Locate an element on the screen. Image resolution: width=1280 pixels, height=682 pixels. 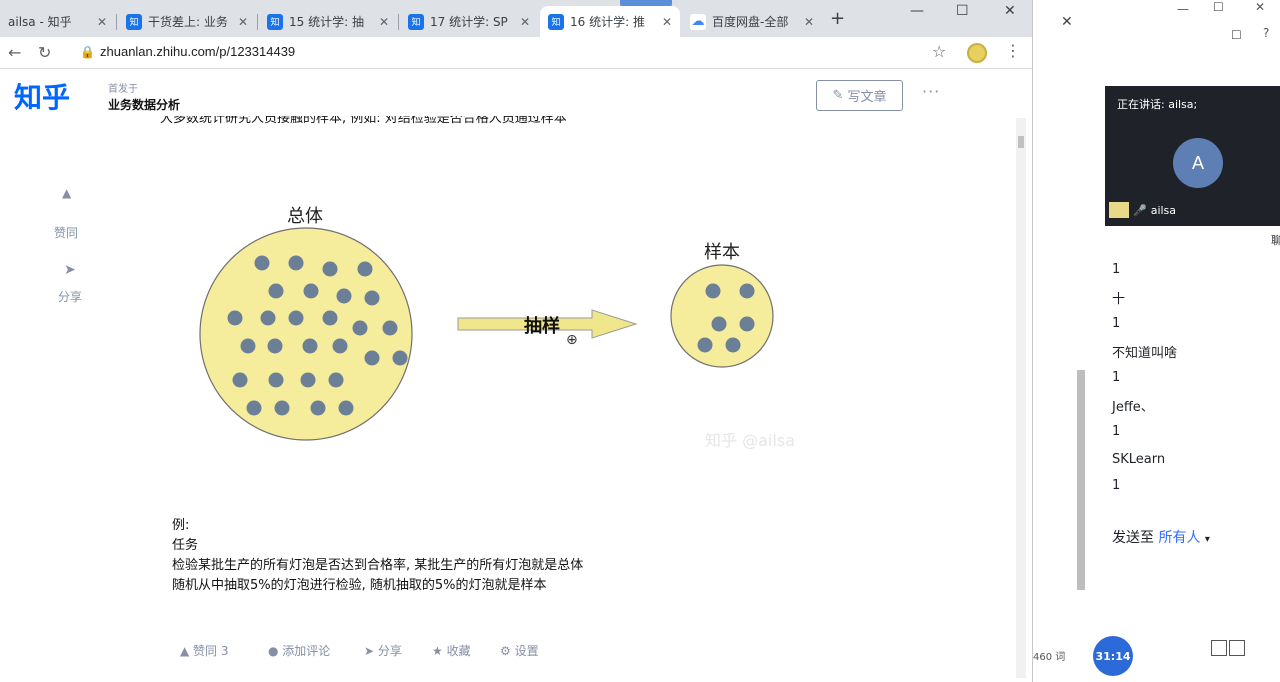
send-to-target: 所有人 is located at coordinates (1179, 538).